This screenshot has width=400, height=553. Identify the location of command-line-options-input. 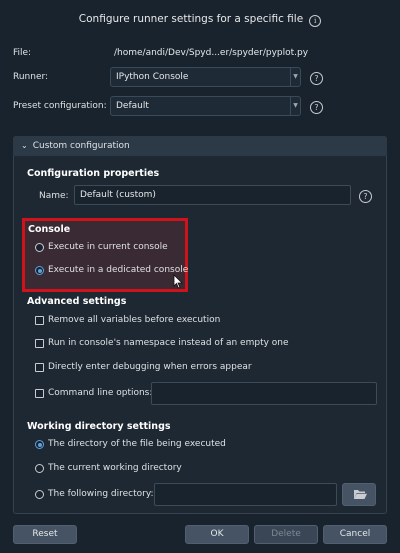
(264, 393).